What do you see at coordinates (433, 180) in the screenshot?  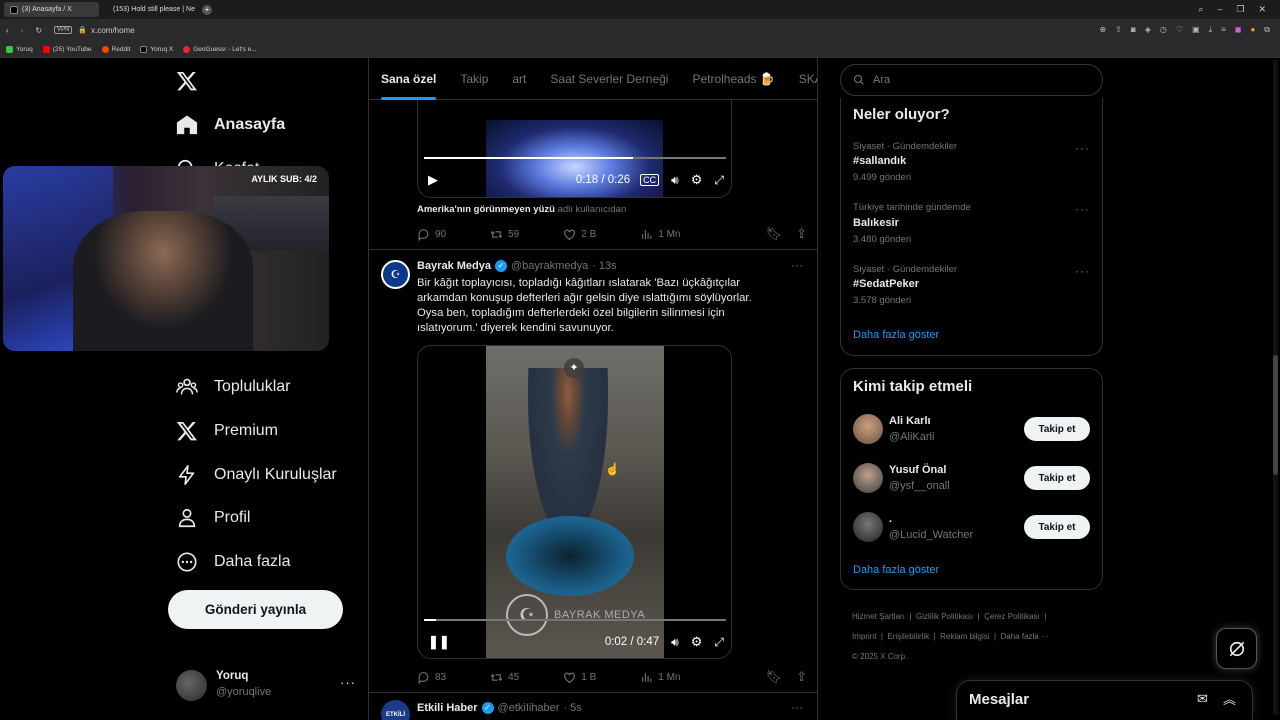 I see `play-icon: ▶` at bounding box center [433, 180].